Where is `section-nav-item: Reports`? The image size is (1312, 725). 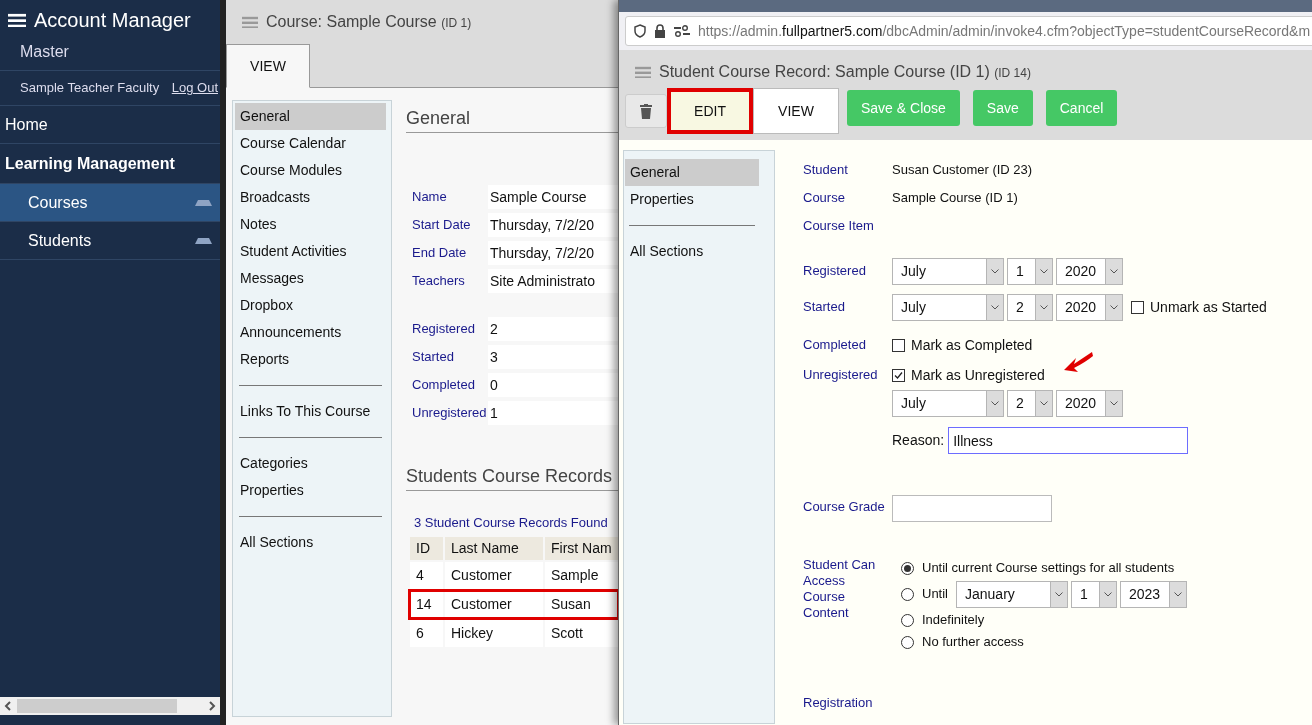 section-nav-item: Reports is located at coordinates (310, 359).